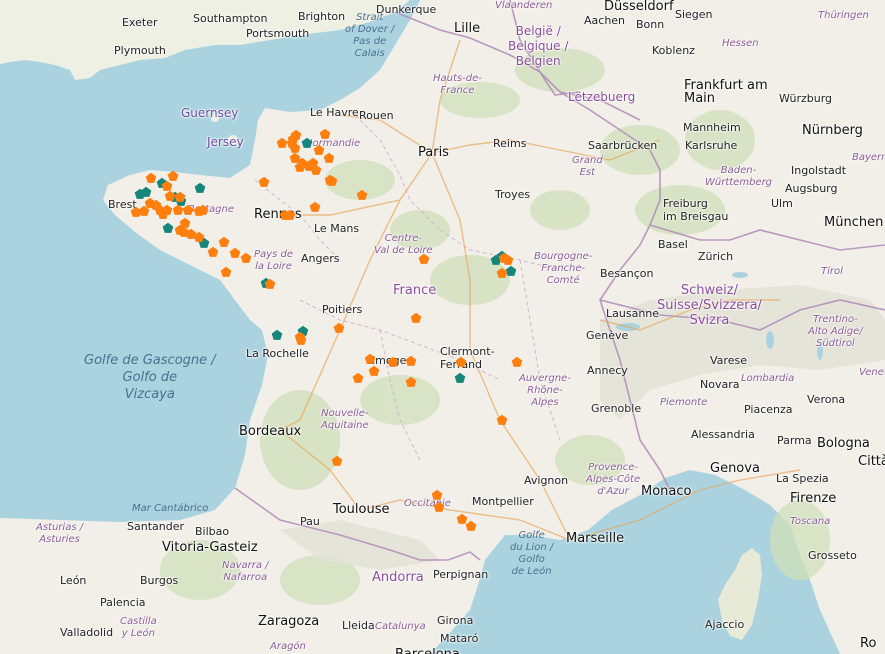 The height and width of the screenshot is (654, 885). Describe the element at coordinates (735, 468) in the screenshot. I see `map-label-genova: Genova` at that location.